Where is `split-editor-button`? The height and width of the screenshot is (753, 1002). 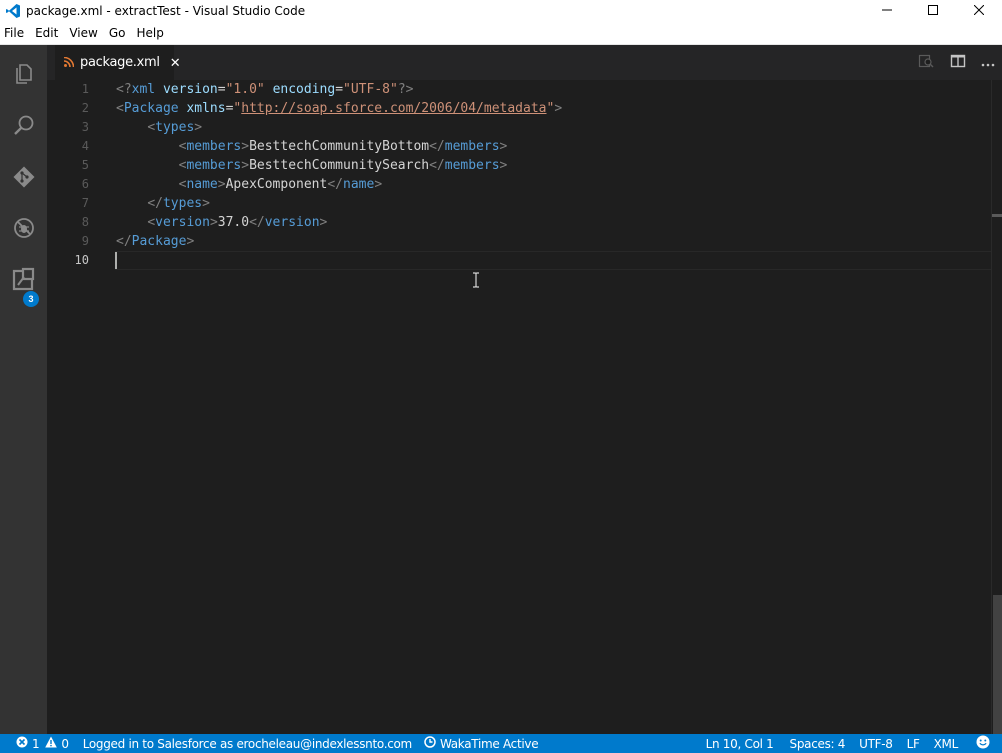
split-editor-button is located at coordinates (958, 62).